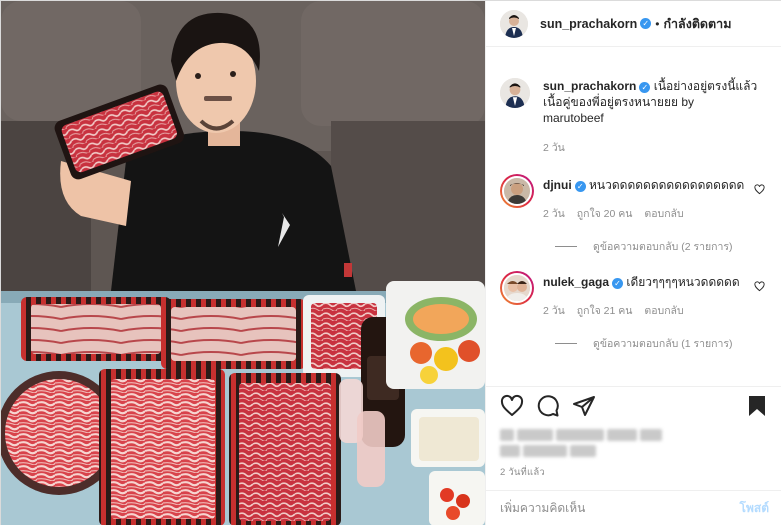  I want to click on post-header: sun_prachakorn ✓ • กำลังติดตาม, so click(633, 24).